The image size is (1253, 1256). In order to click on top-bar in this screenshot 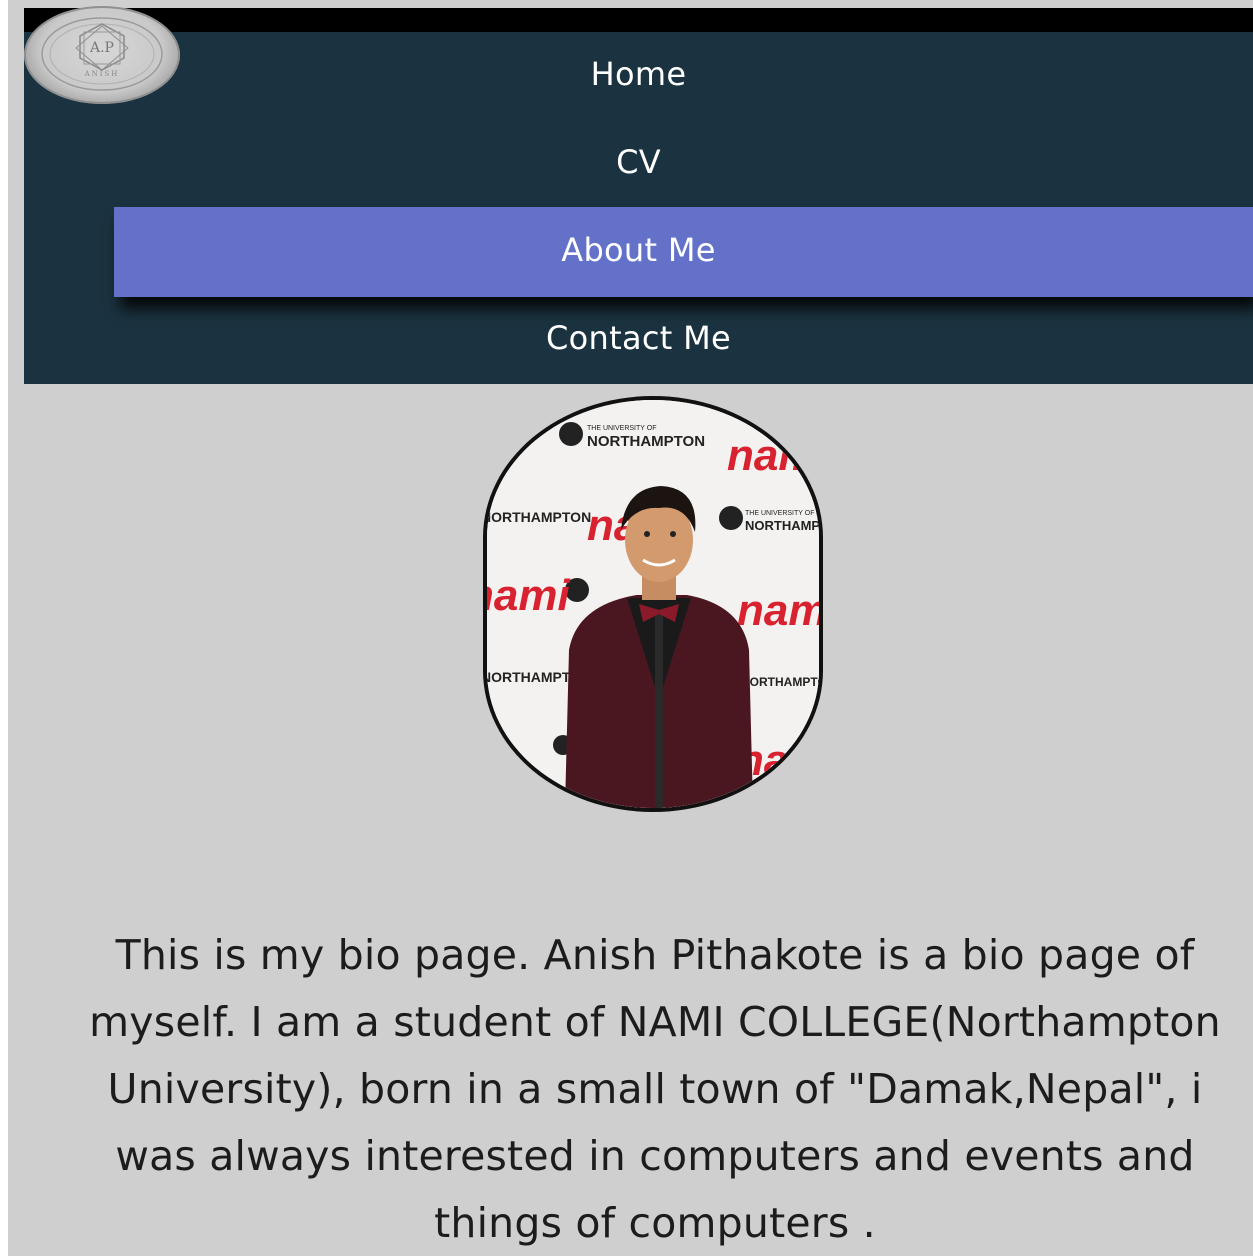, I will do `click(638, 21)`.